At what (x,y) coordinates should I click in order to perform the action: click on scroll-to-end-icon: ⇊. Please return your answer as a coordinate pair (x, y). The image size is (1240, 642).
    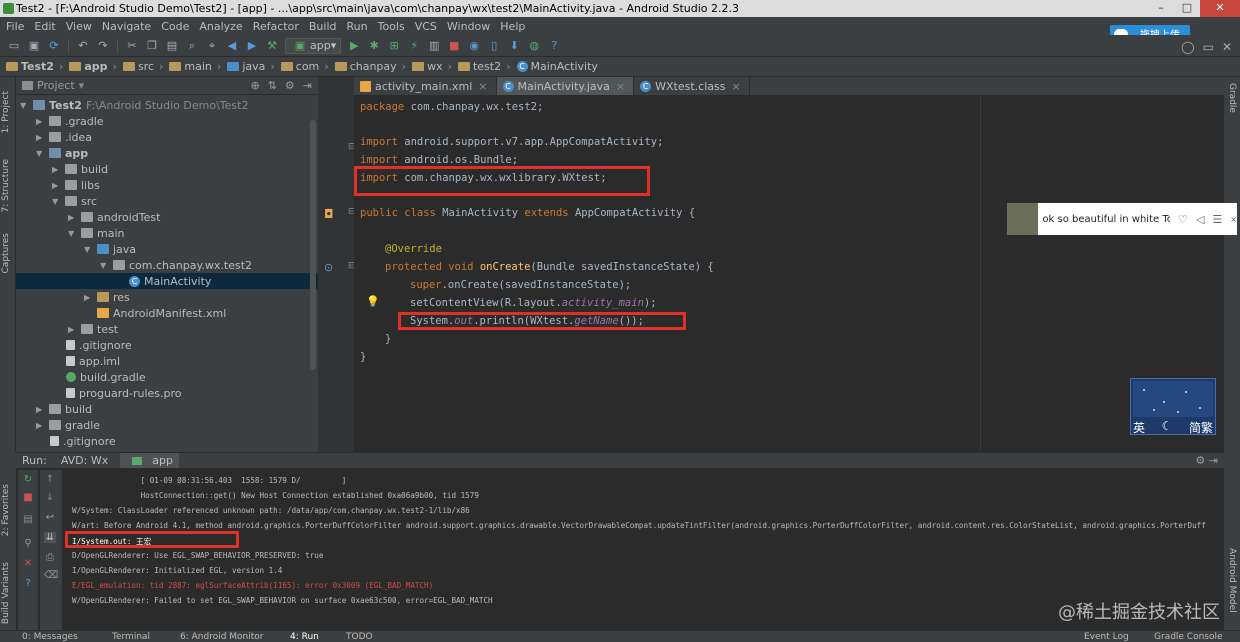
    Looking at the image, I should click on (50, 537).